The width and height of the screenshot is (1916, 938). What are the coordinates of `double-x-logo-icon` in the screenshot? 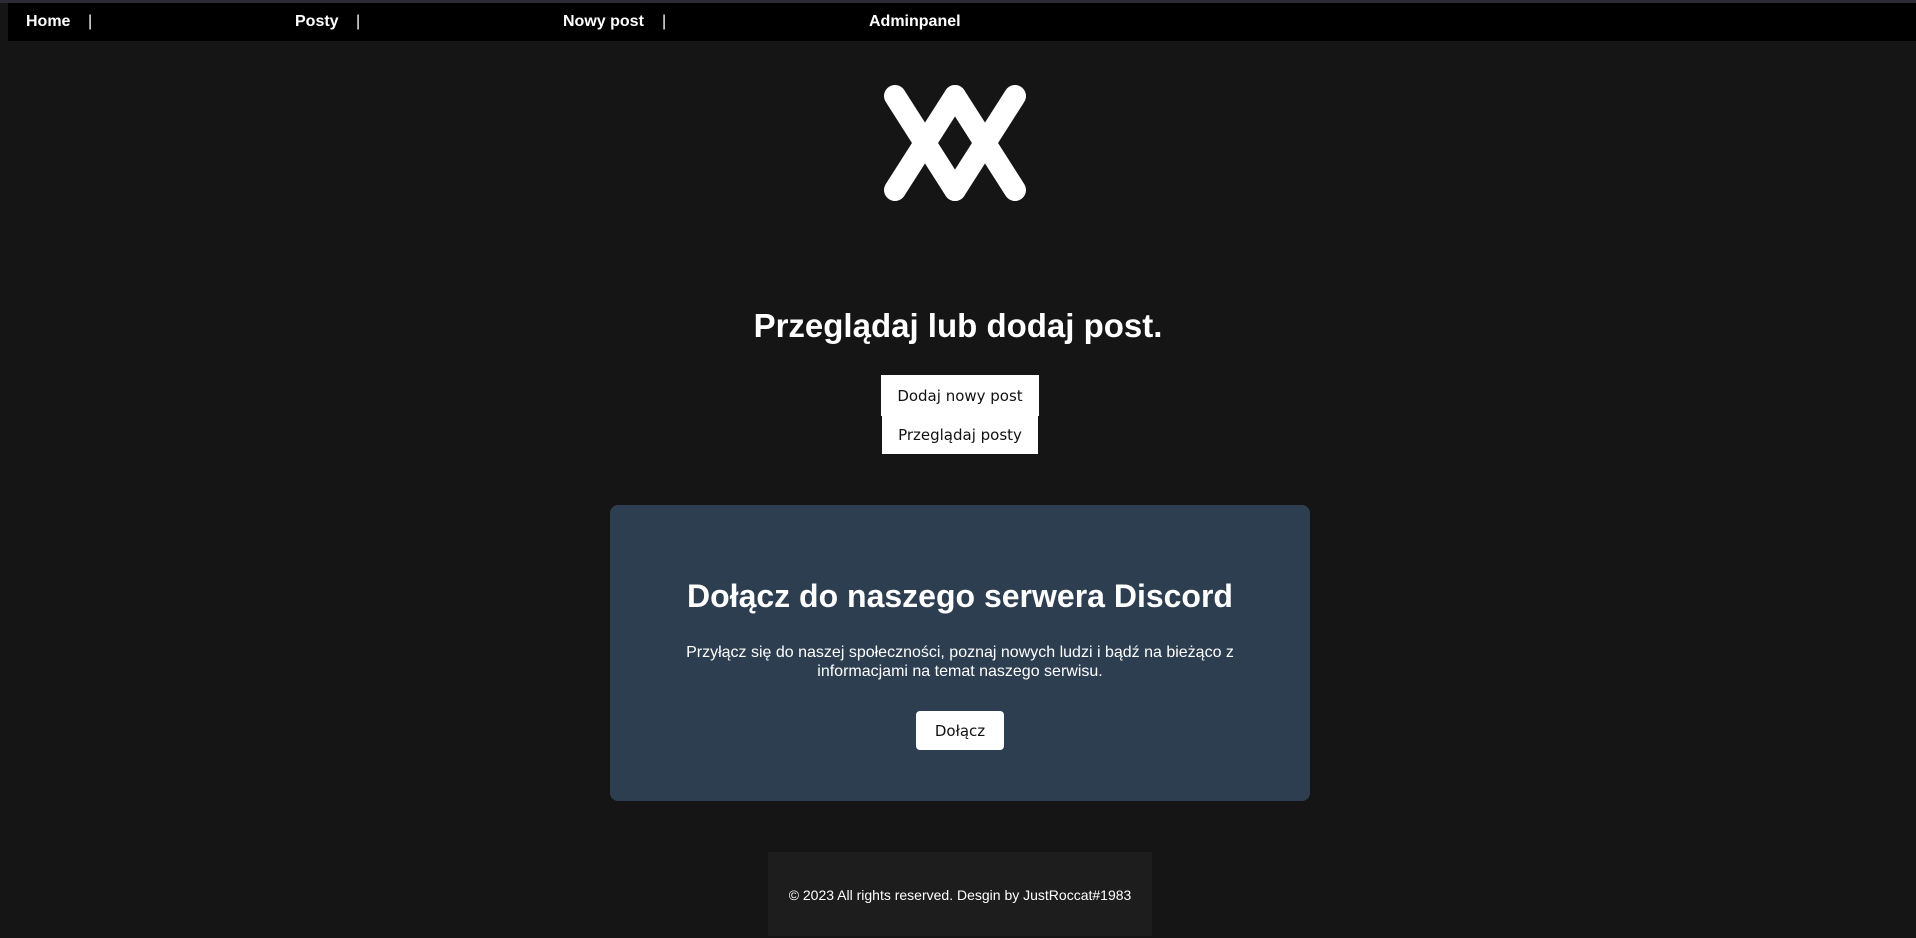 It's located at (955, 144).